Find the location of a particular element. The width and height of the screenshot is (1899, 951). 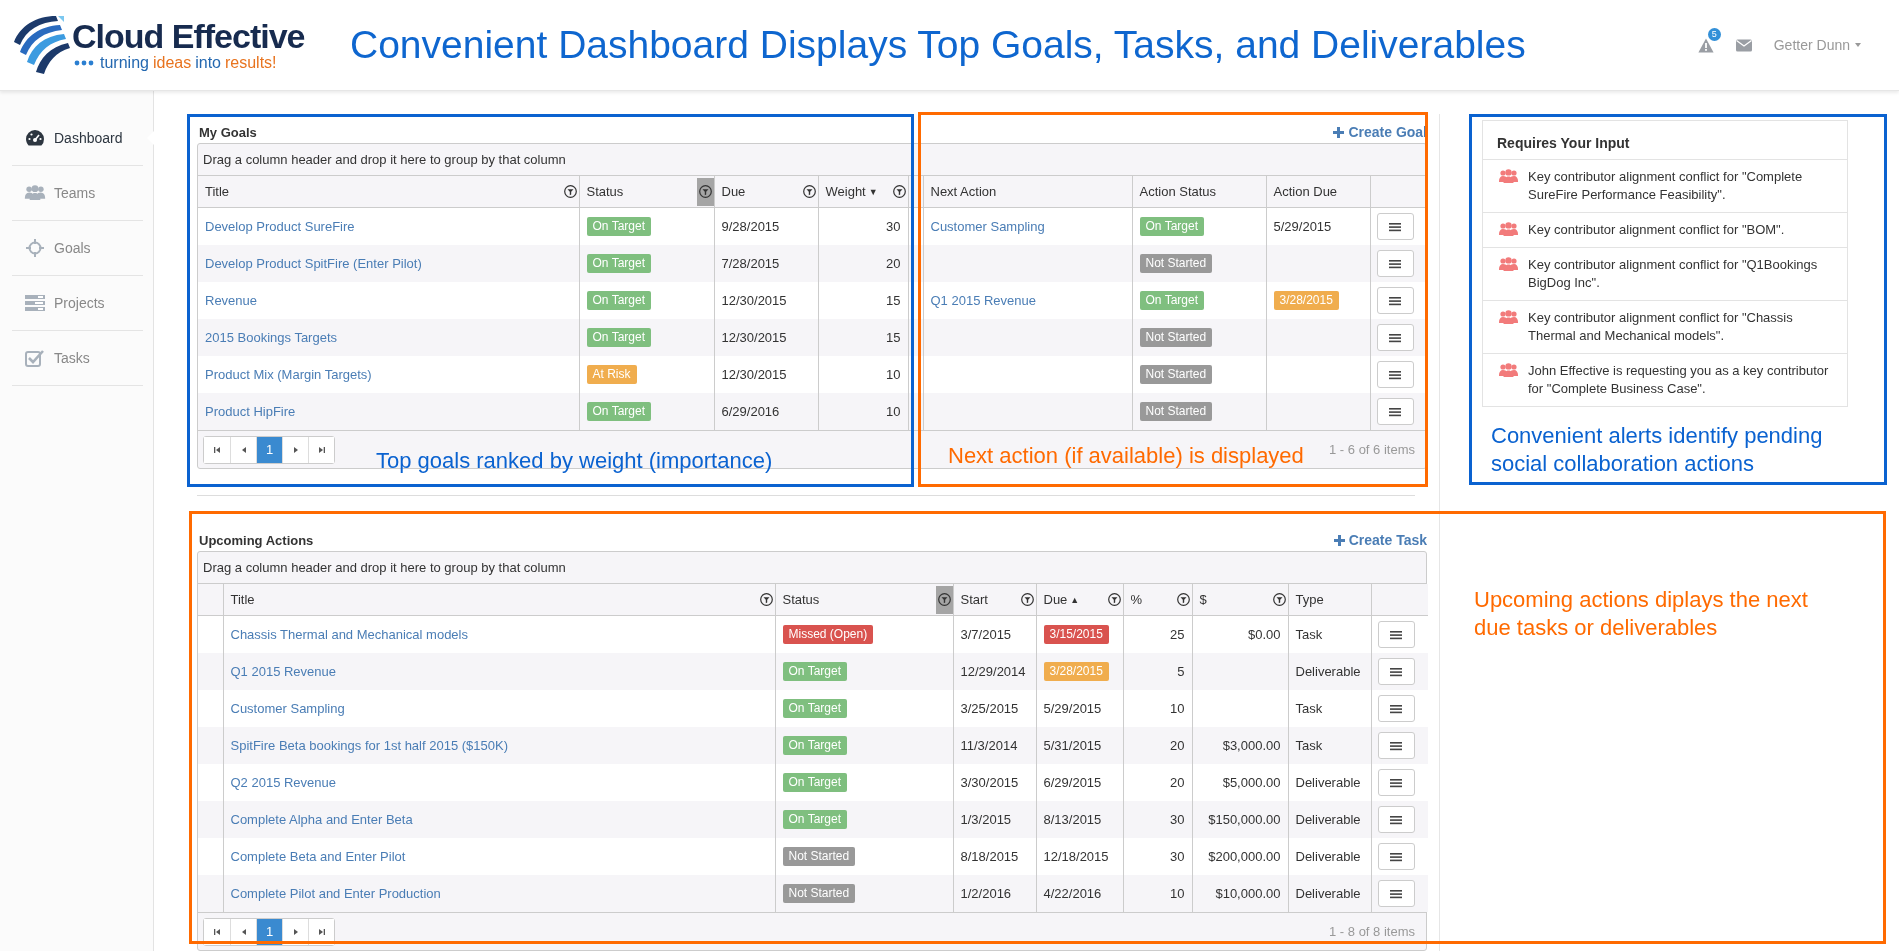

pager-info: 1 - 6 of 6 items is located at coordinates (1372, 449).